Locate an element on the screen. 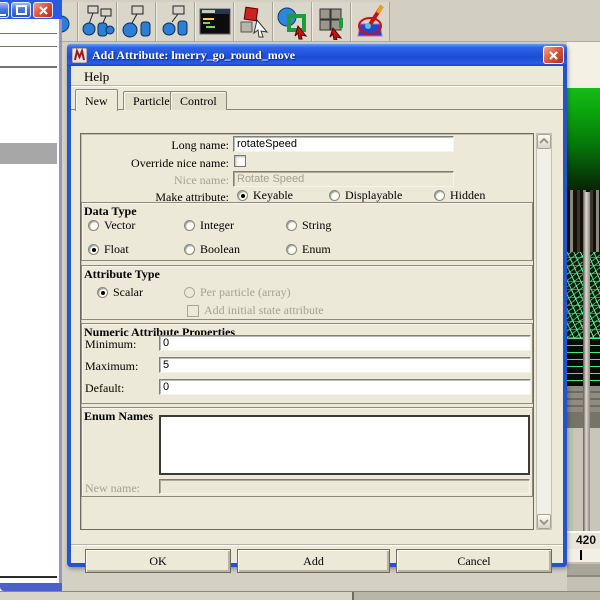 The height and width of the screenshot is (600, 600). radio-displayable-label: Displayable is located at coordinates (374, 195).